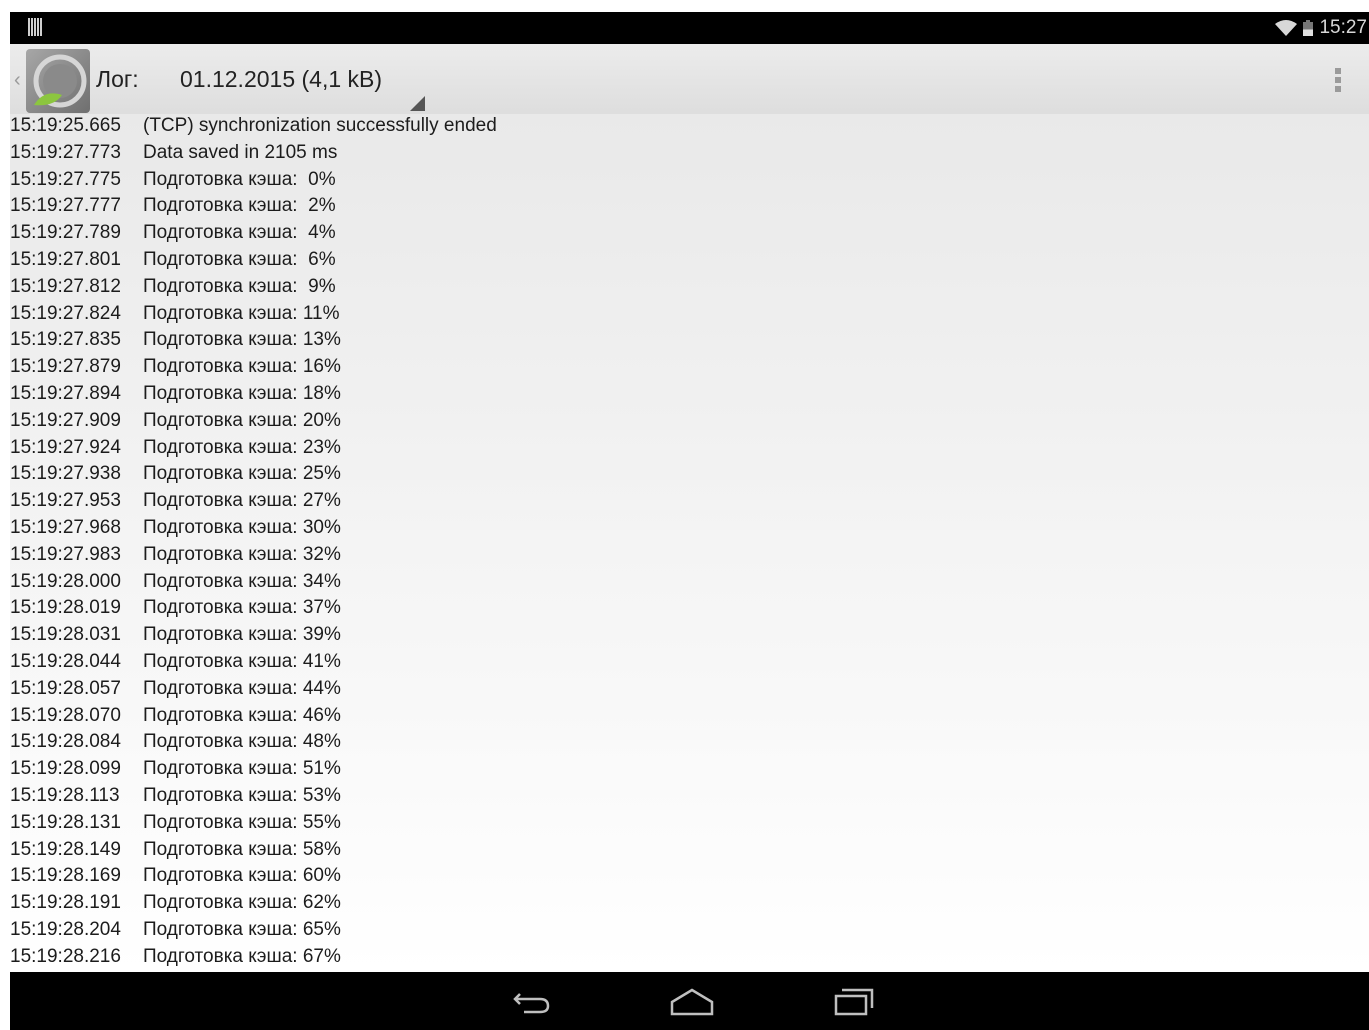 The height and width of the screenshot is (1030, 1369). Describe the element at coordinates (65, 554) in the screenshot. I see `log-timestamp: 15:19:27.983` at that location.